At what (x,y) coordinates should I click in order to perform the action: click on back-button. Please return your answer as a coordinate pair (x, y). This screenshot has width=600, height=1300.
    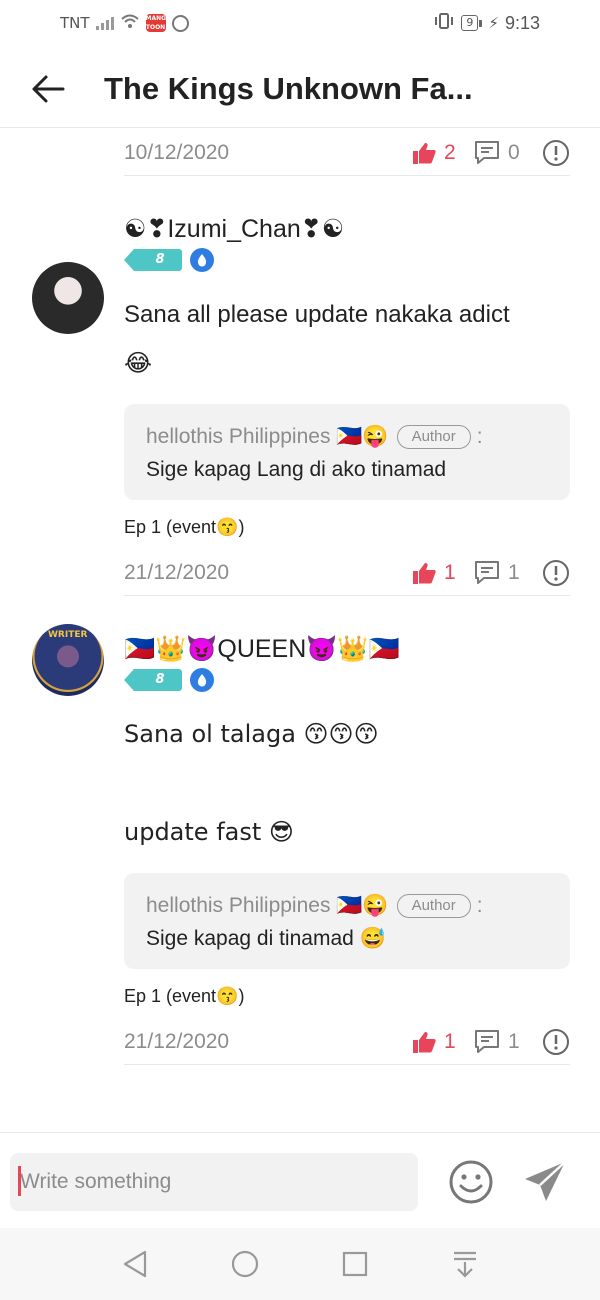
    Looking at the image, I should click on (48, 89).